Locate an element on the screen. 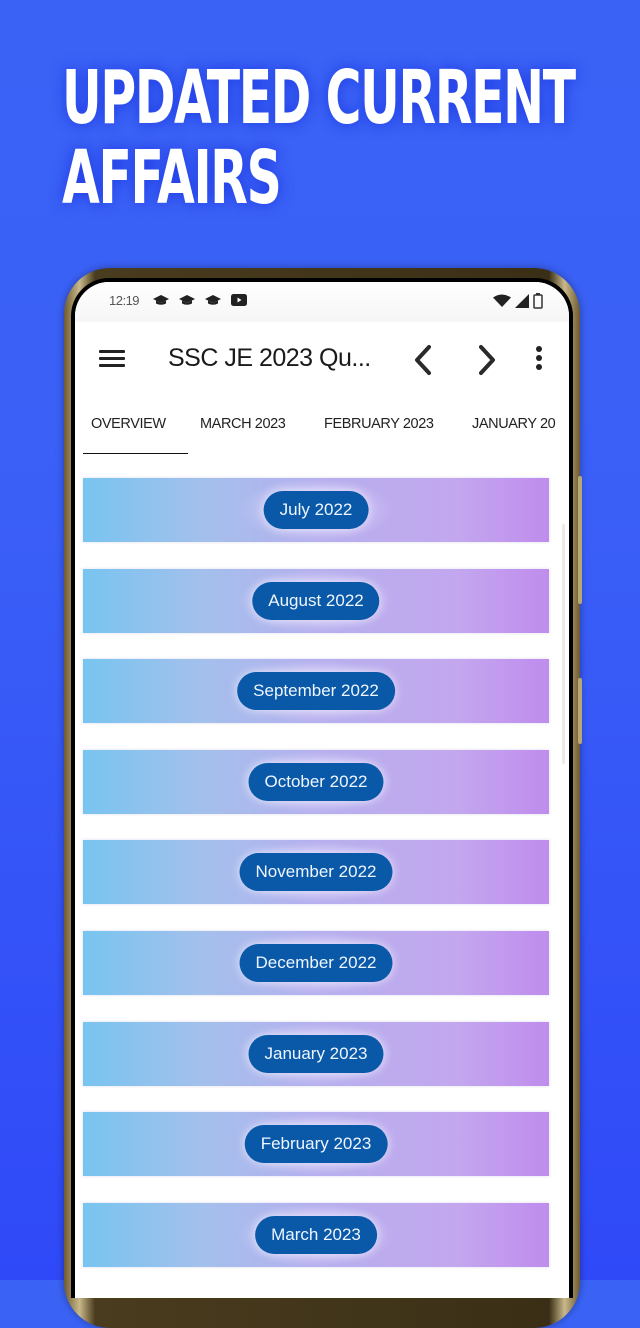  month-button: January 2023 is located at coordinates (316, 1054).